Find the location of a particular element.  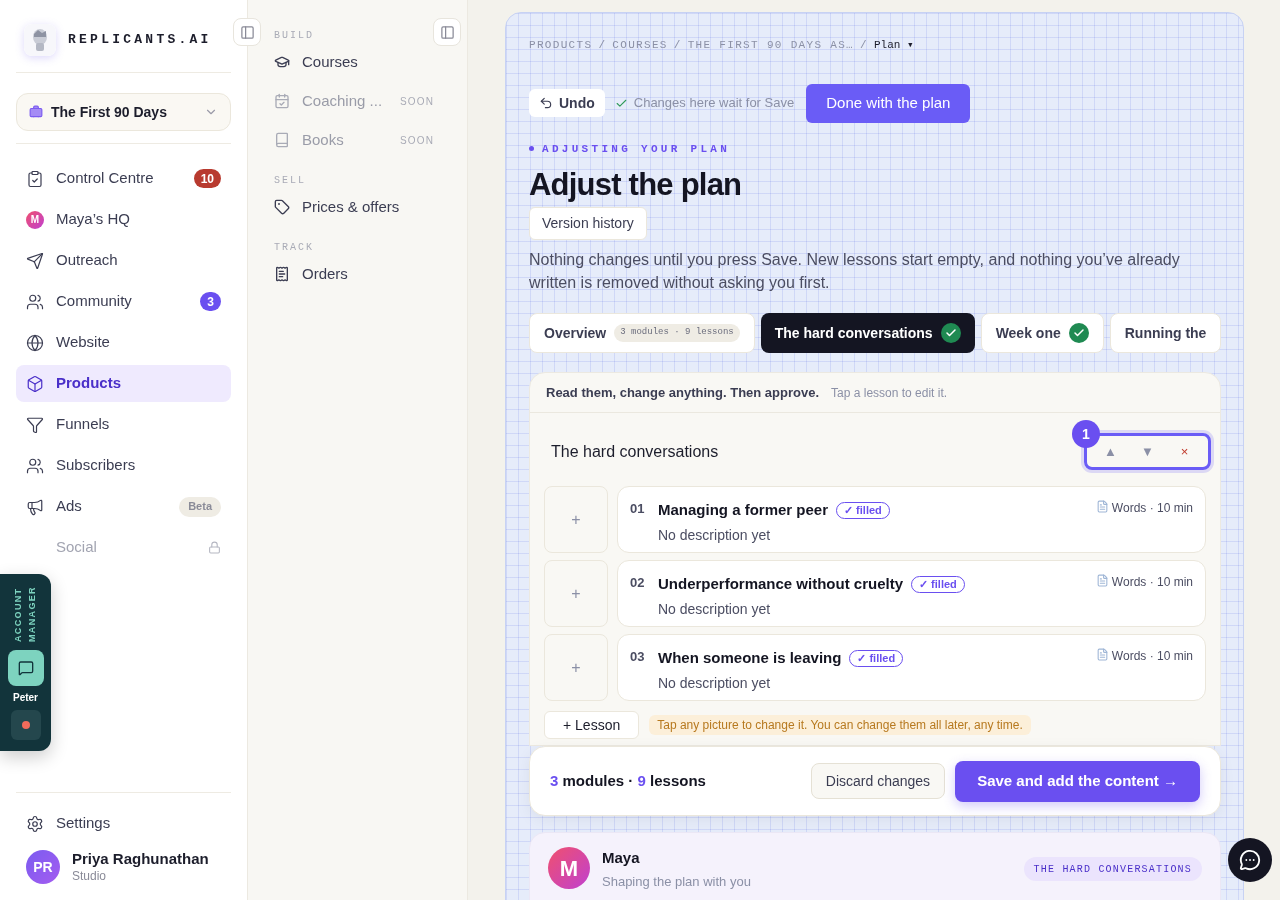

save-note: Changes here wait for Save is located at coordinates (714, 103).